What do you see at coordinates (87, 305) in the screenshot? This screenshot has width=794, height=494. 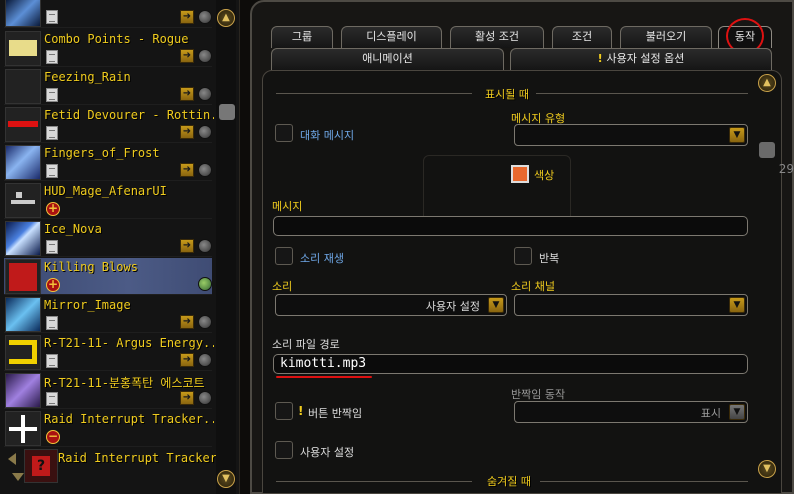 I see `item-label: Mirror_Image` at bounding box center [87, 305].